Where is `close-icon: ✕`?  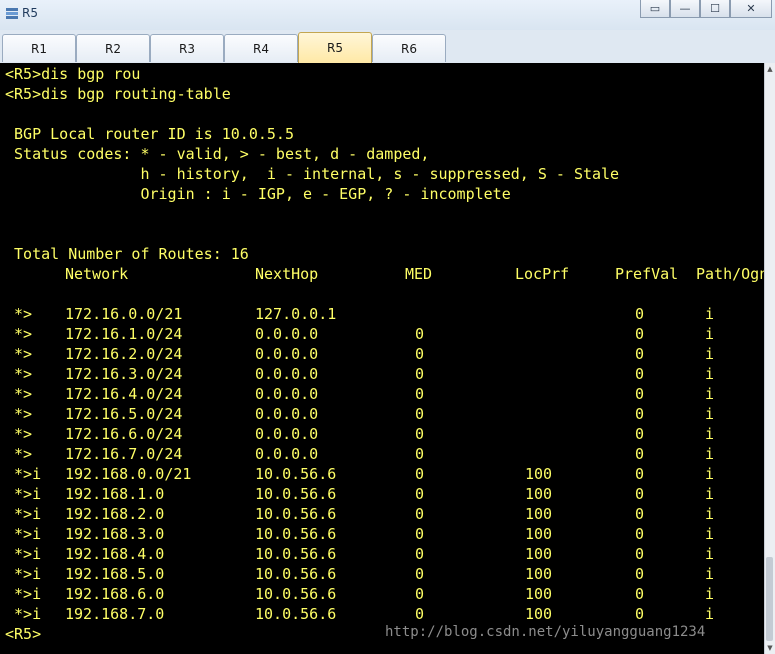 close-icon: ✕ is located at coordinates (751, 8).